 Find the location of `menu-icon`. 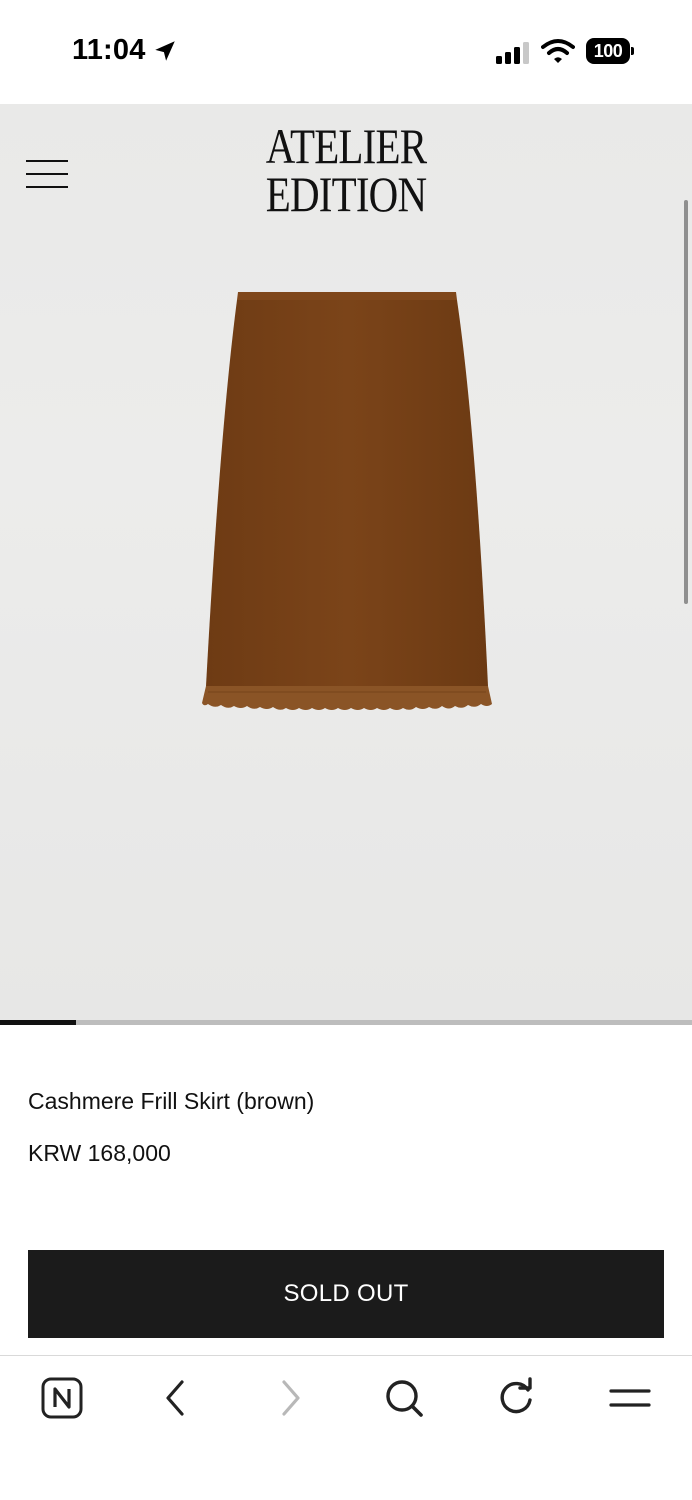

menu-icon is located at coordinates (630, 1398).